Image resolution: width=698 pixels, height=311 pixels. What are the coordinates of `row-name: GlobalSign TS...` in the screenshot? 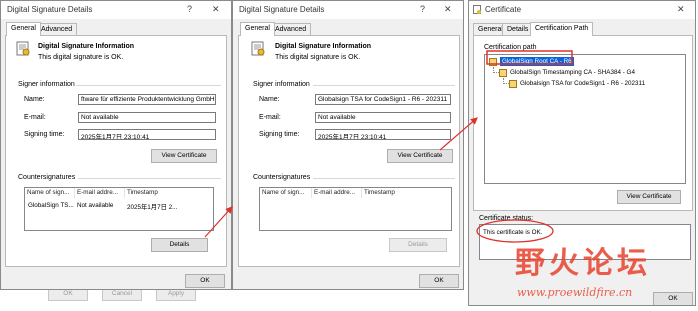 It's located at (51, 205).